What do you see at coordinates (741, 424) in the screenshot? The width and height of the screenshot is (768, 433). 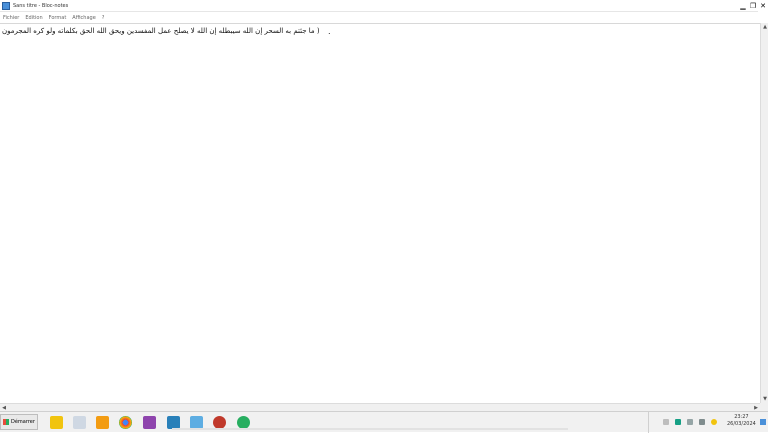 I see `clock-date: 26/03/2024` at bounding box center [741, 424].